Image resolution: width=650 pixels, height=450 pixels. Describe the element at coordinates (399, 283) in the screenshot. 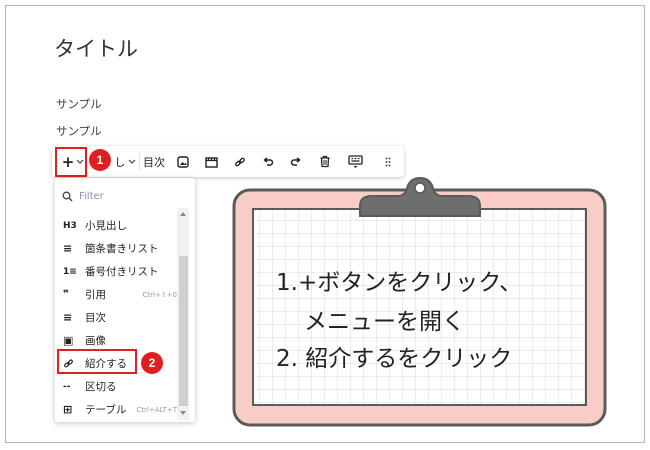

I see `callout-line-1: 1.+ボタンをクリック、` at that location.